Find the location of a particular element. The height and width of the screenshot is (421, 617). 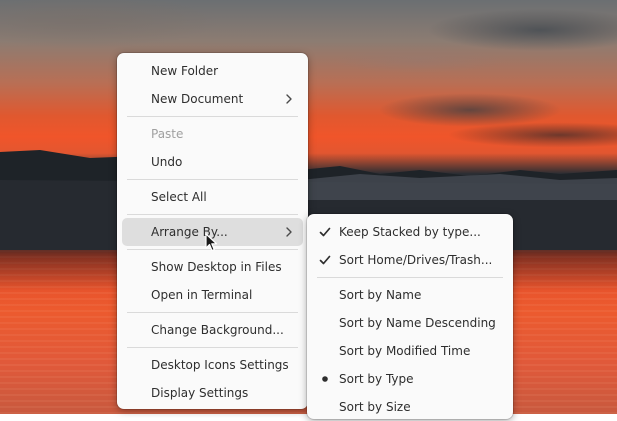

submenu-item-label: Sort by Name is located at coordinates (380, 295).